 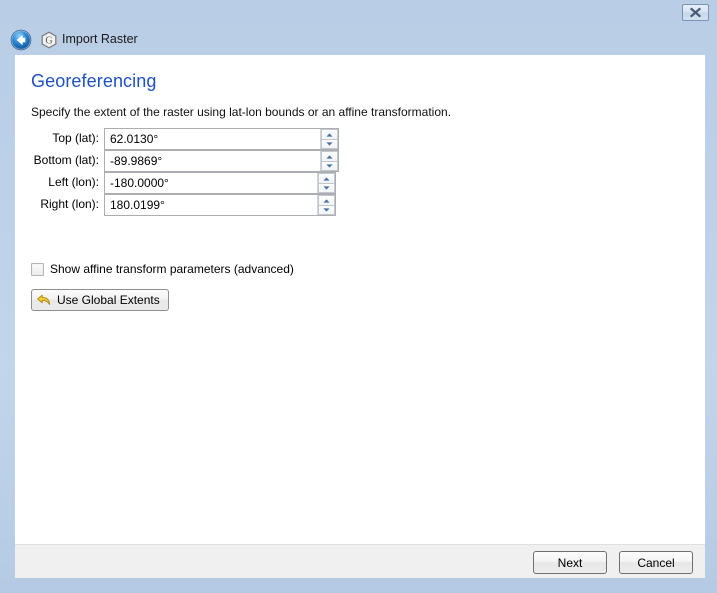 What do you see at coordinates (212, 139) in the screenshot?
I see `input-top-lat: 62.0130°` at bounding box center [212, 139].